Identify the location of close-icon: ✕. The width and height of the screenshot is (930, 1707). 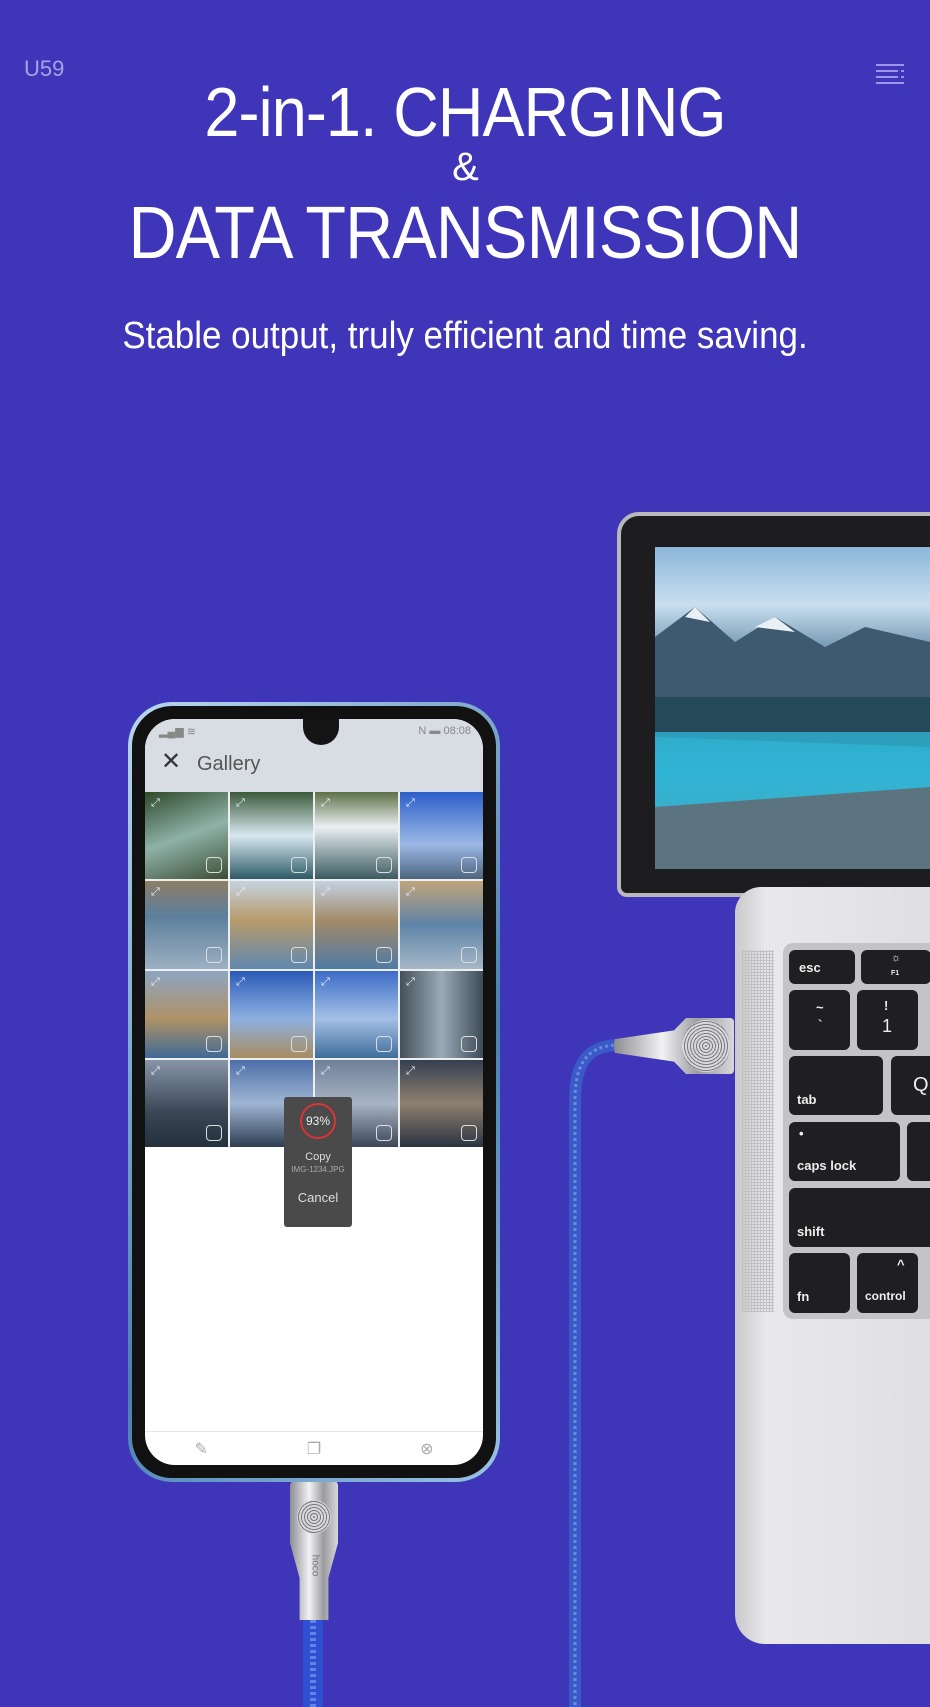
(171, 761).